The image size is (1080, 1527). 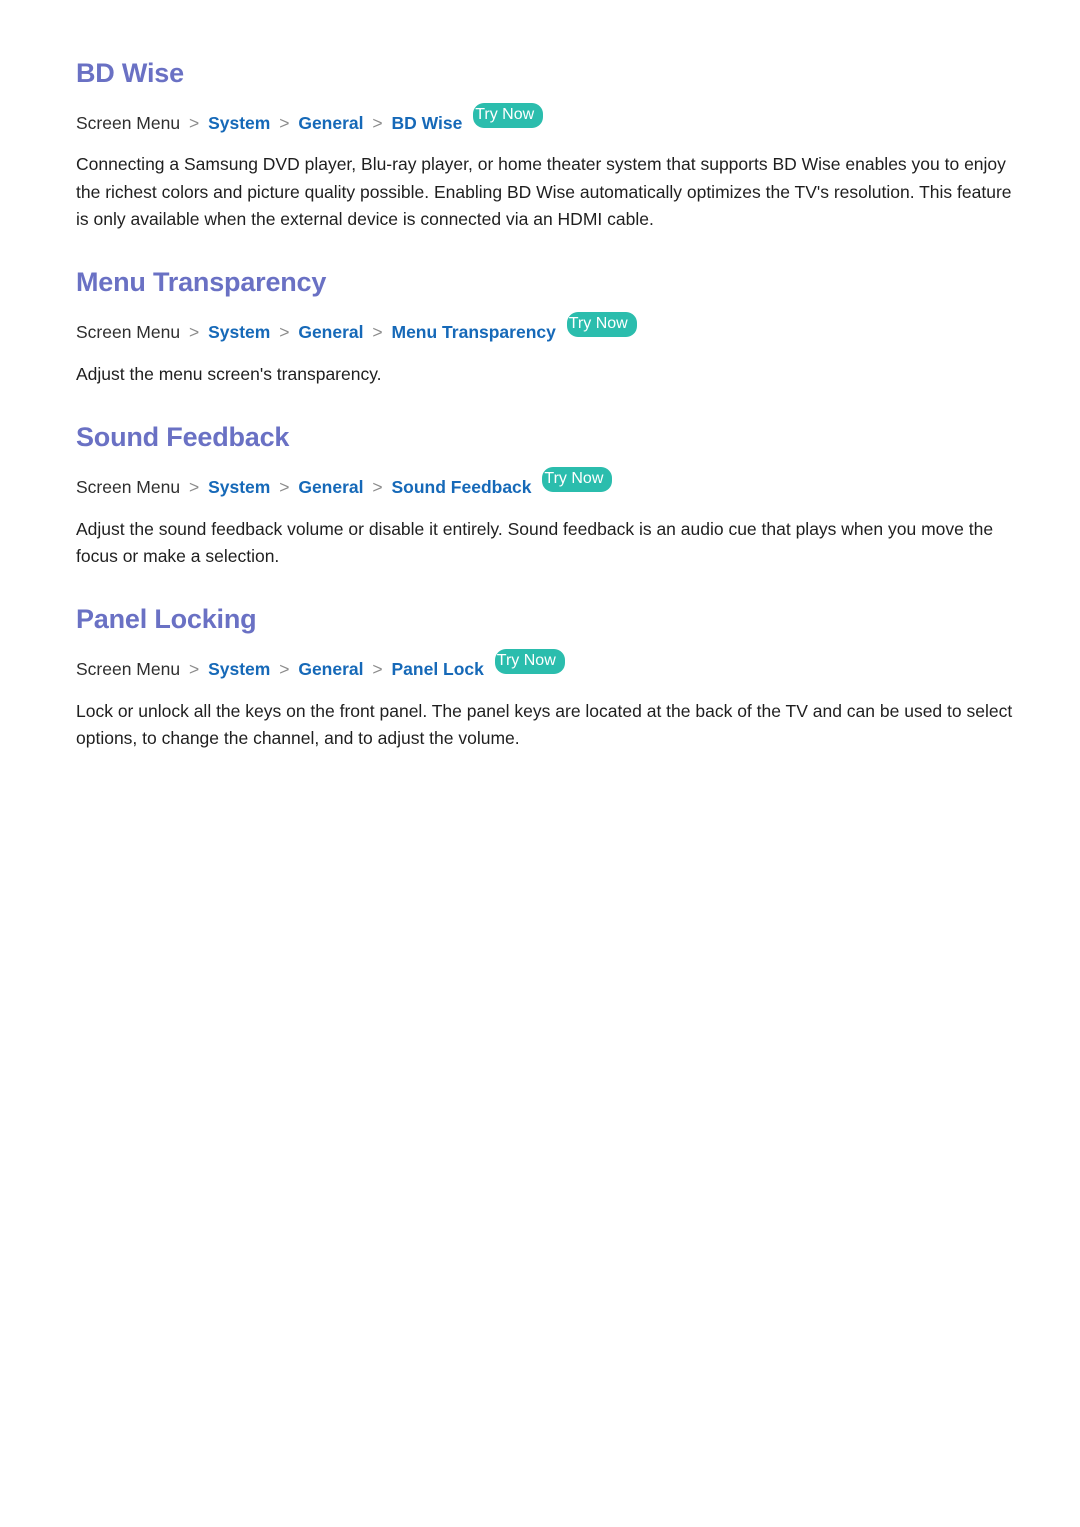 What do you see at coordinates (201, 282) in the screenshot?
I see `page-title: Menu Transparency` at bounding box center [201, 282].